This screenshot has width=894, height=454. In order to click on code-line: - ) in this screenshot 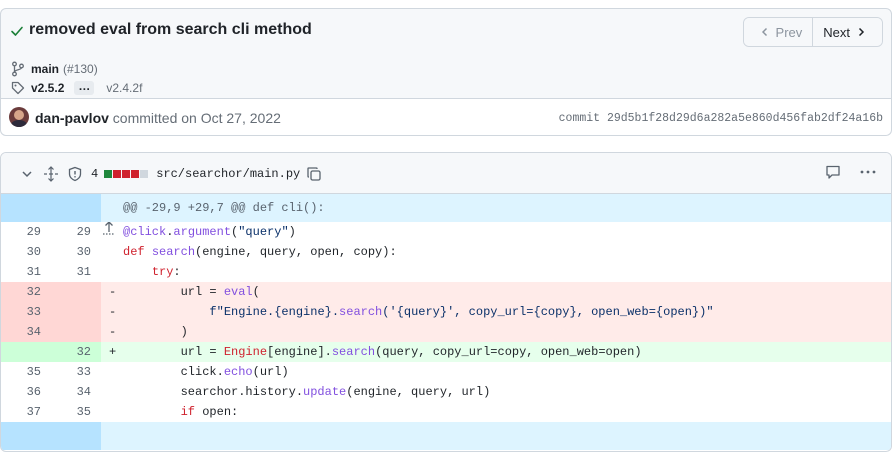, I will do `click(496, 332)`.